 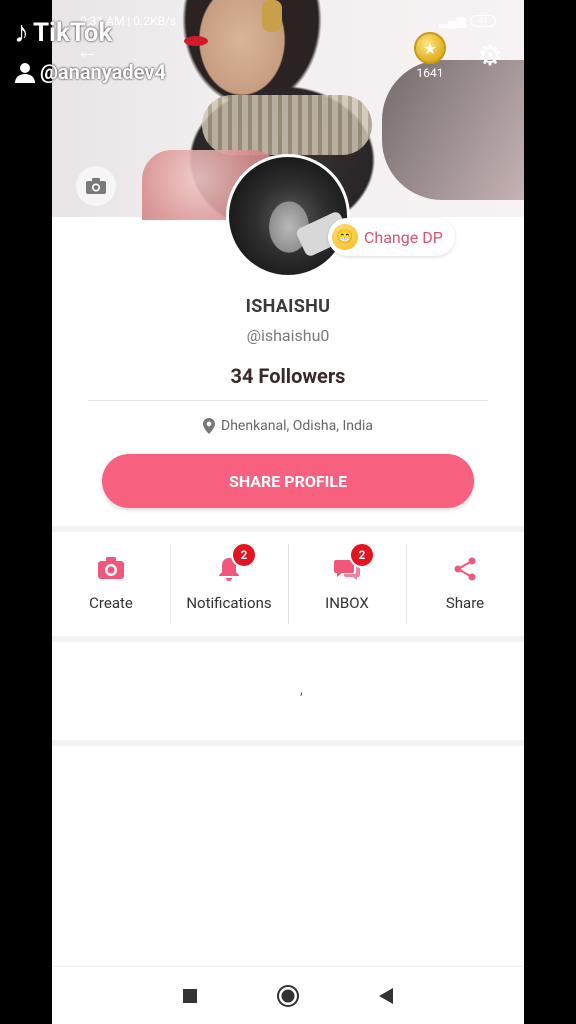 What do you see at coordinates (288, 693) in the screenshot?
I see `content-area` at bounding box center [288, 693].